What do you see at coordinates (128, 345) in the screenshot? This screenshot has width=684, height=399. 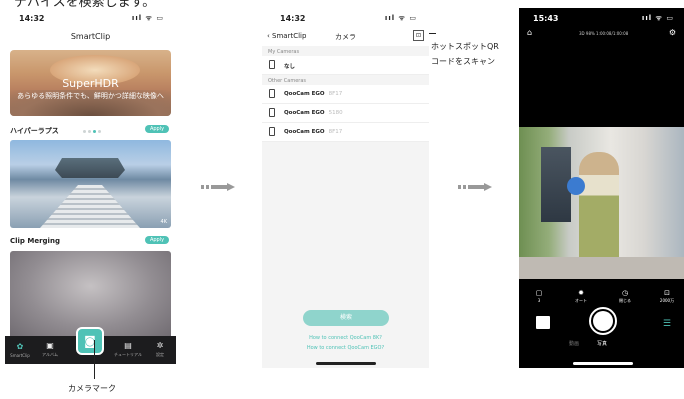 I see `tutorial-icon: ▤` at bounding box center [128, 345].